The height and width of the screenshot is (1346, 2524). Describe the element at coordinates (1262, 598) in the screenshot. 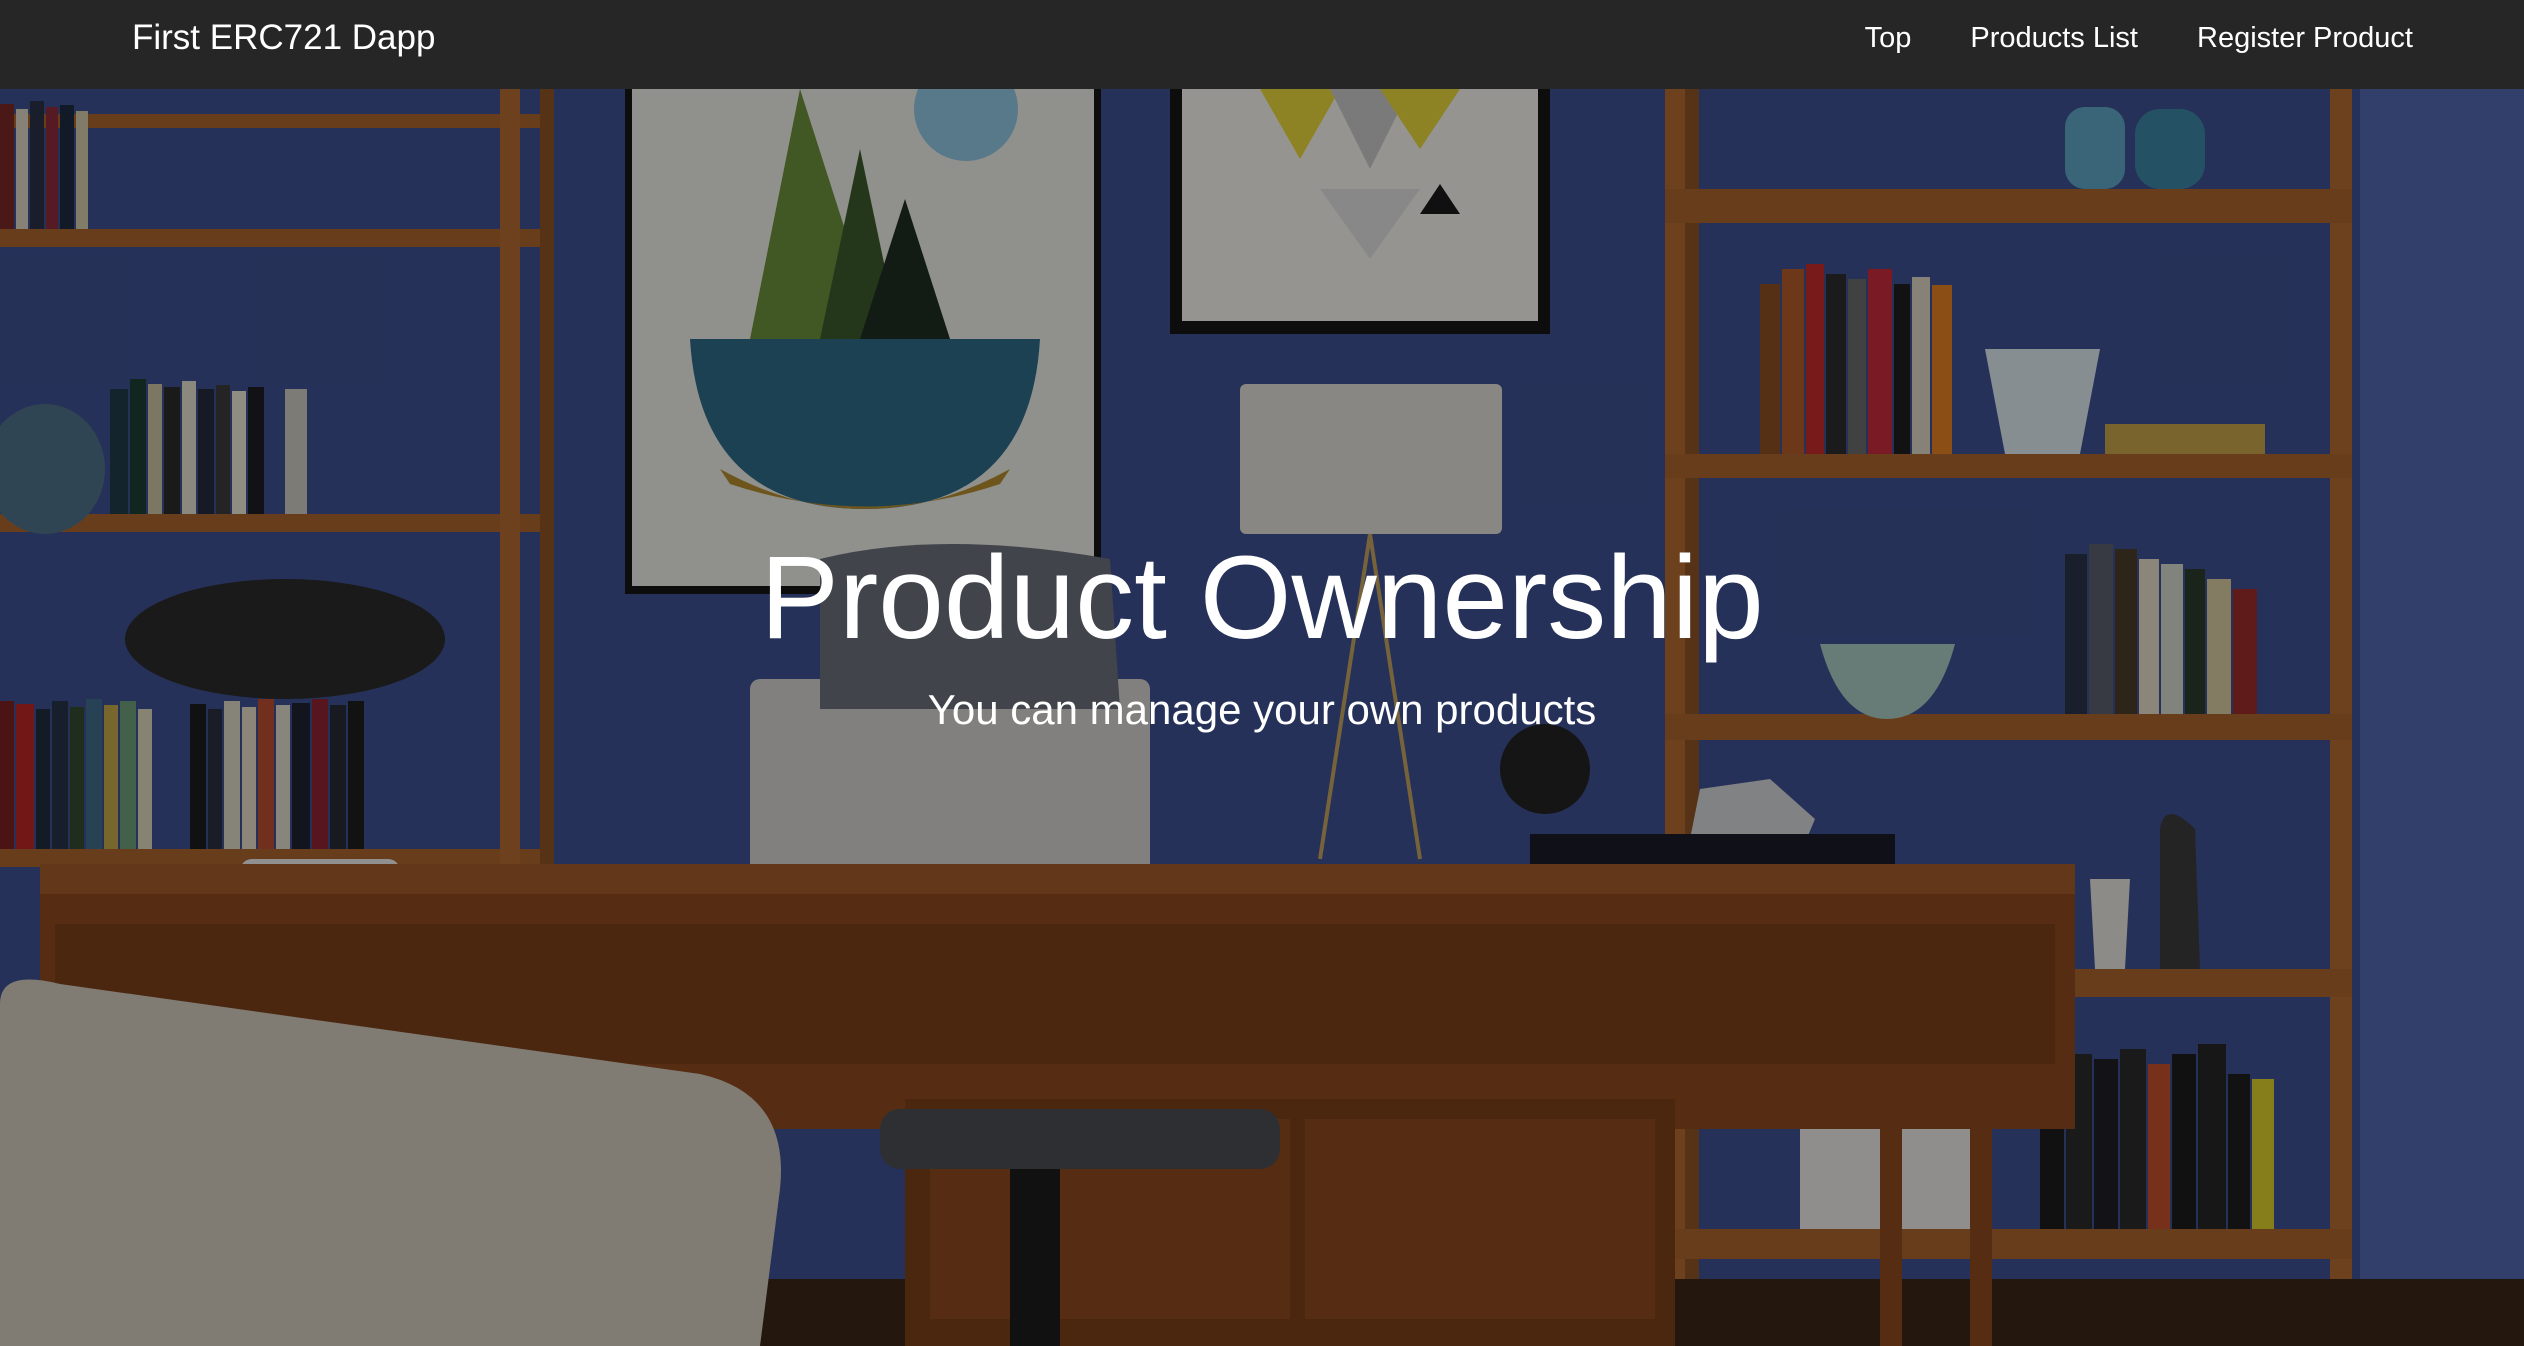

I see `hero-title: Product Ownership` at that location.